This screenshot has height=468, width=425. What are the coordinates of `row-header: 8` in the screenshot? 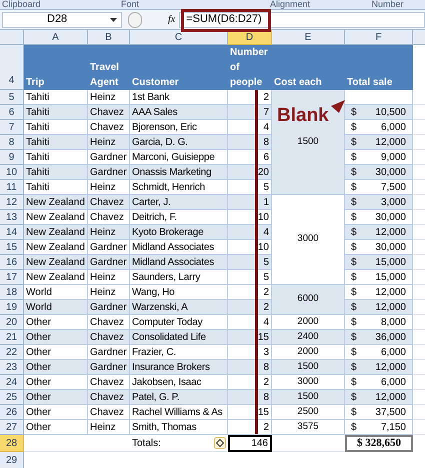 It's located at (12, 142).